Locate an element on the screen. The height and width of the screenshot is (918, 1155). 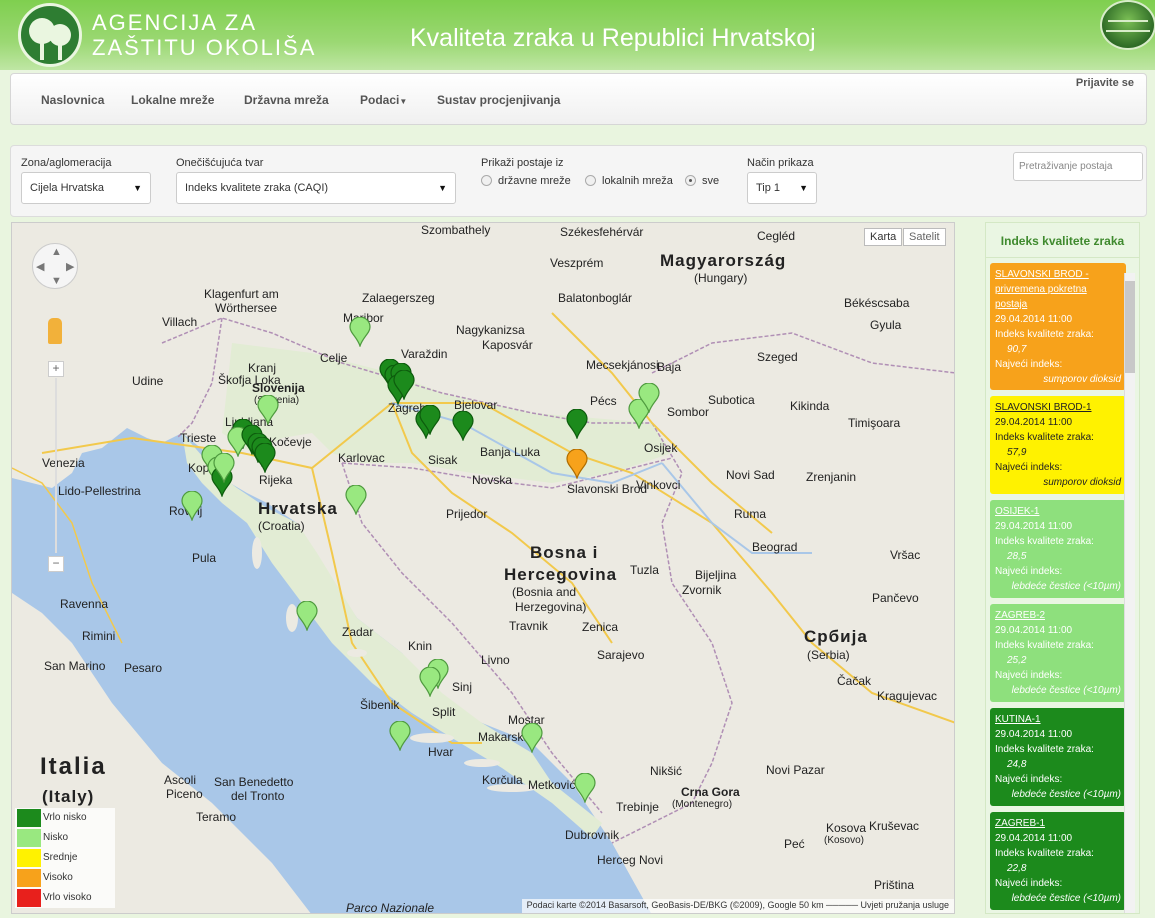
agency-name: AGENCIJA ZA ZAŠTITU OKOLIŠA is located at coordinates (204, 35).